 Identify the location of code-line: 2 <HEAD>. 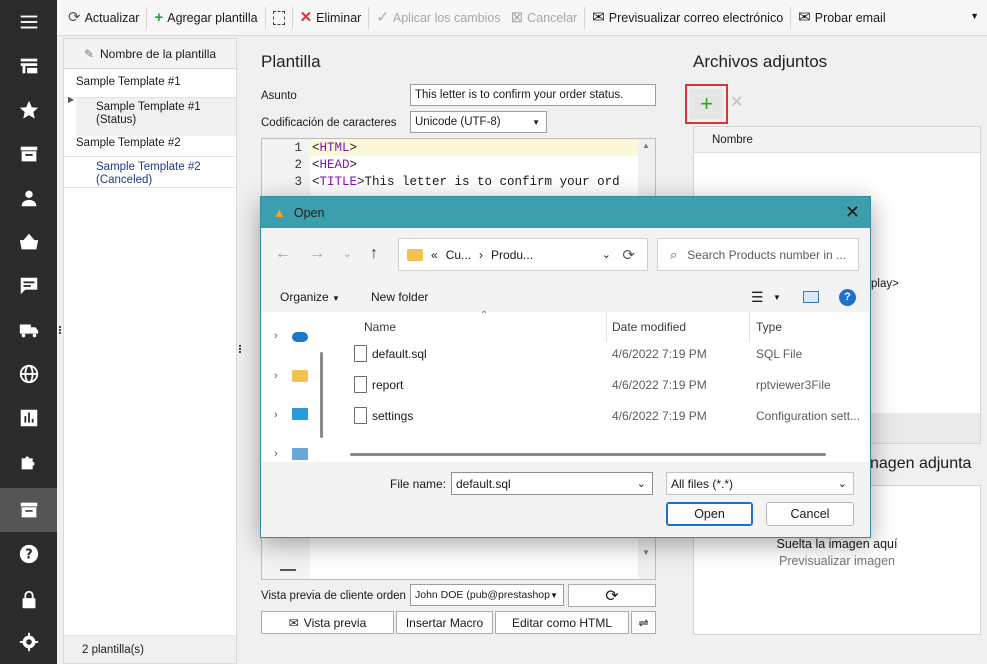
(309, 166).